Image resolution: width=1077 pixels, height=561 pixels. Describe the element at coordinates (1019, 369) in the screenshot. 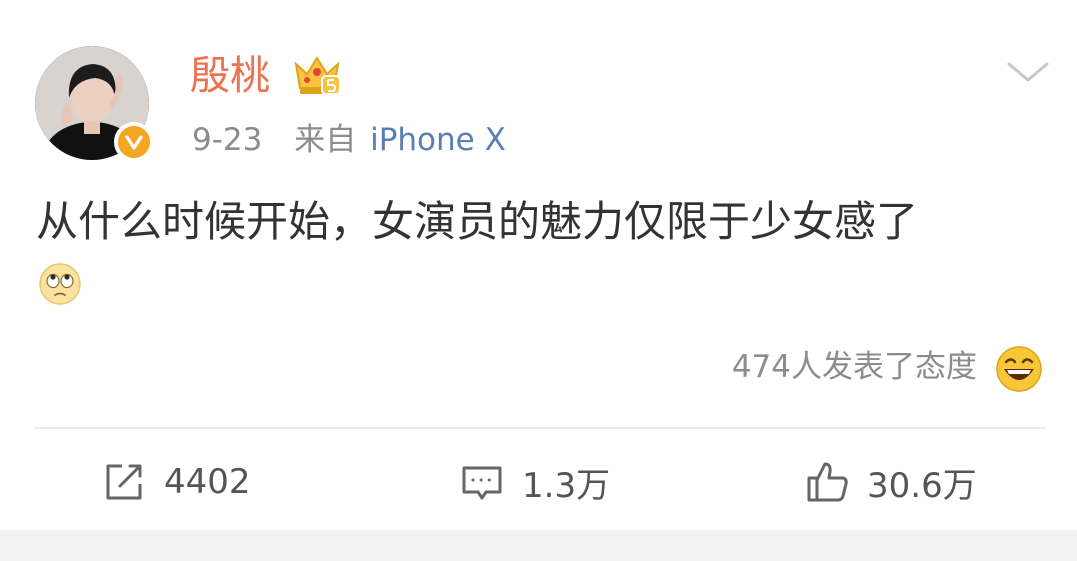

I see `grinning-emoji-icon` at that location.